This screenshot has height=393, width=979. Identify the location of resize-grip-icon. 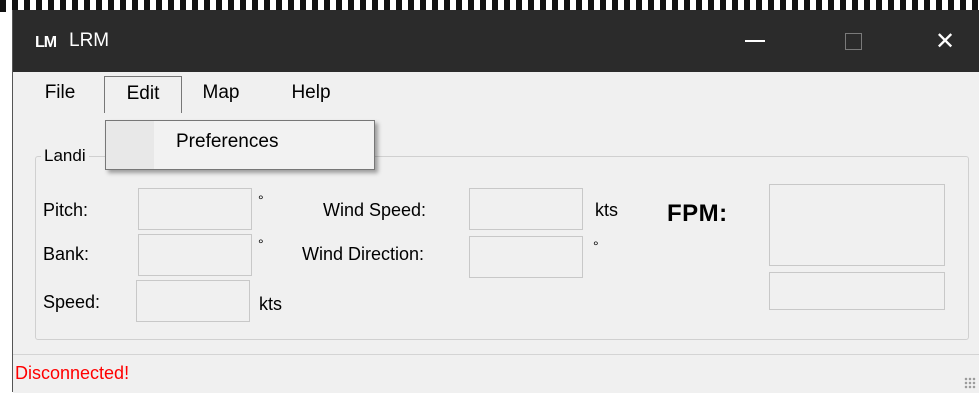
(970, 383).